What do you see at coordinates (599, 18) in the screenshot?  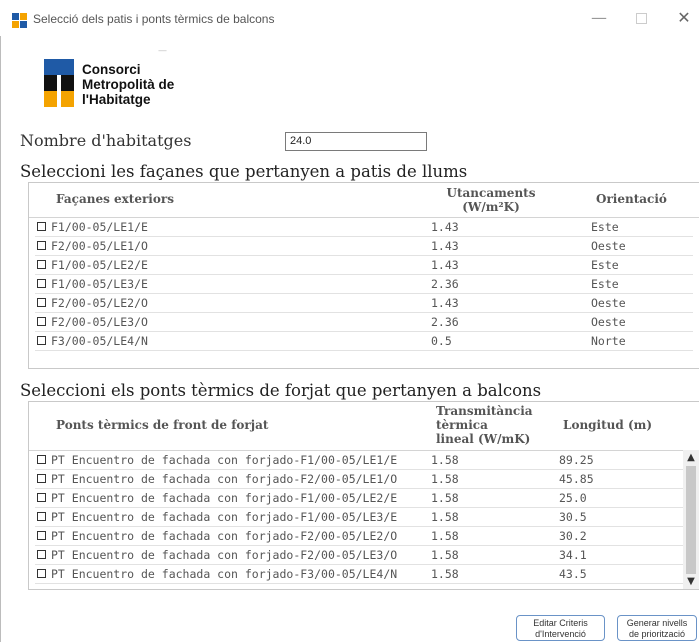 I see `minimize-icon: —` at bounding box center [599, 18].